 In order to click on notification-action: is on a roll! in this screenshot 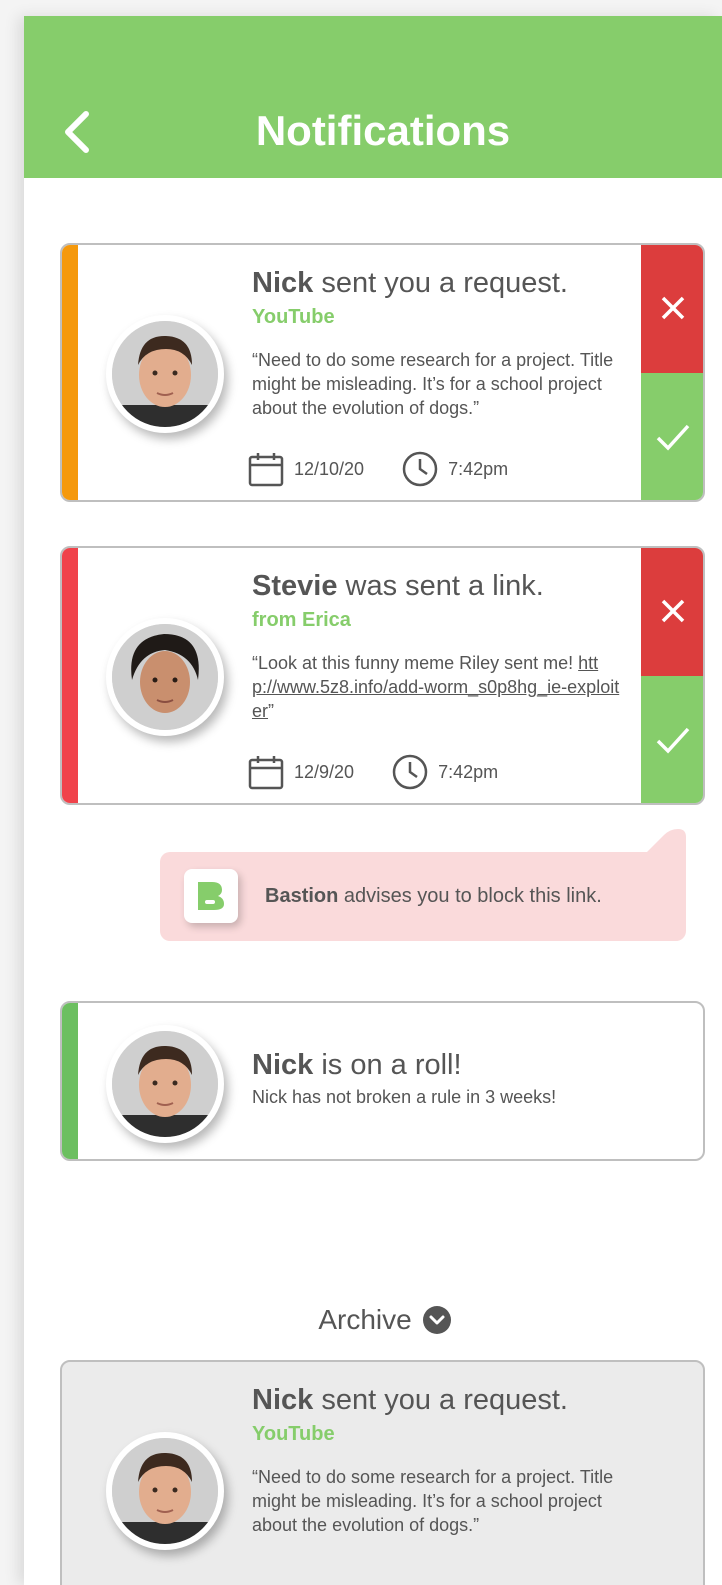, I will do `click(387, 1065)`.